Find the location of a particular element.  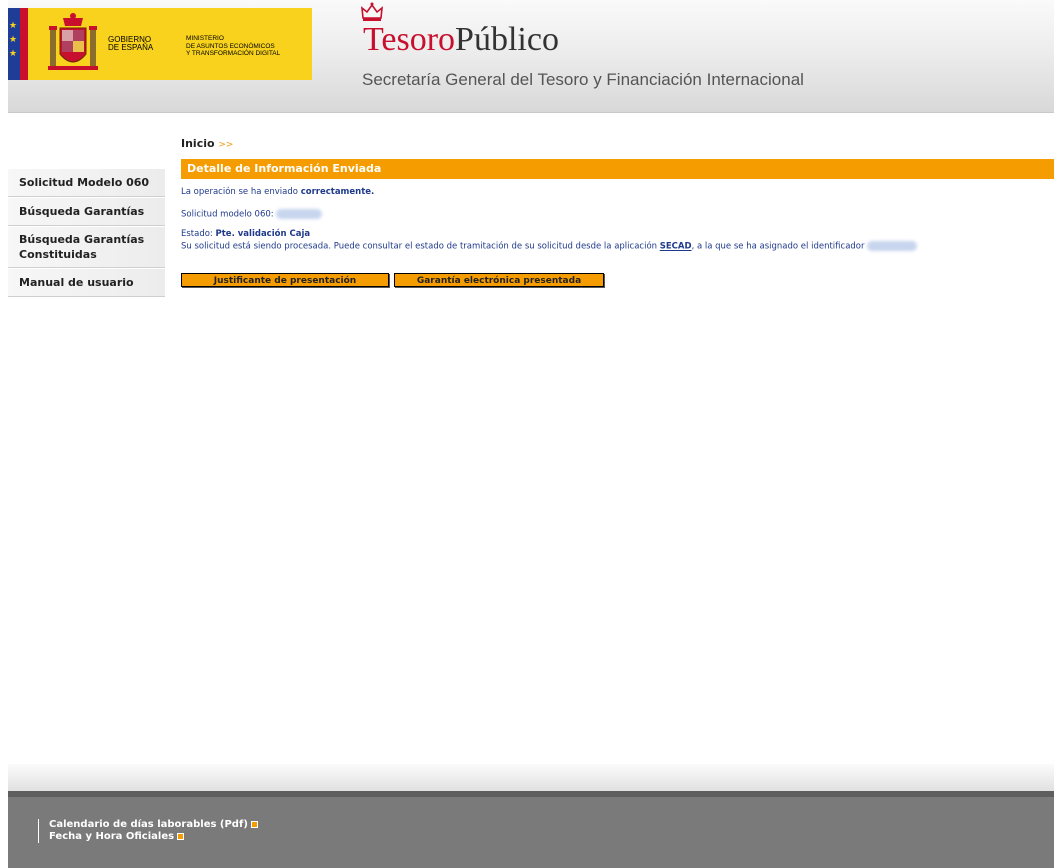

status-row: Estado: Pte. validación Caja is located at coordinates (245, 234).